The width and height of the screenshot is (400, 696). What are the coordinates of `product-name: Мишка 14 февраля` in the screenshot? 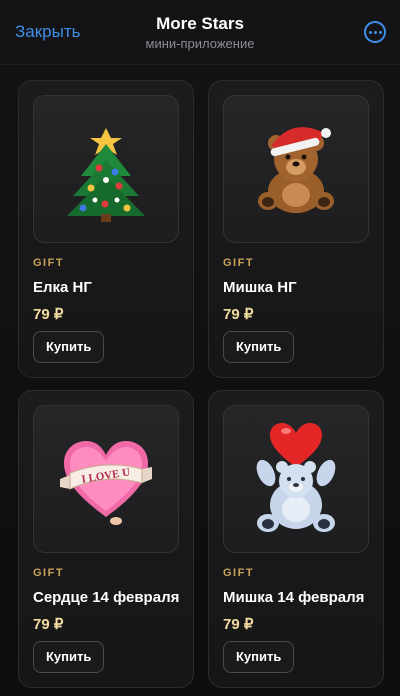 It's located at (294, 597).